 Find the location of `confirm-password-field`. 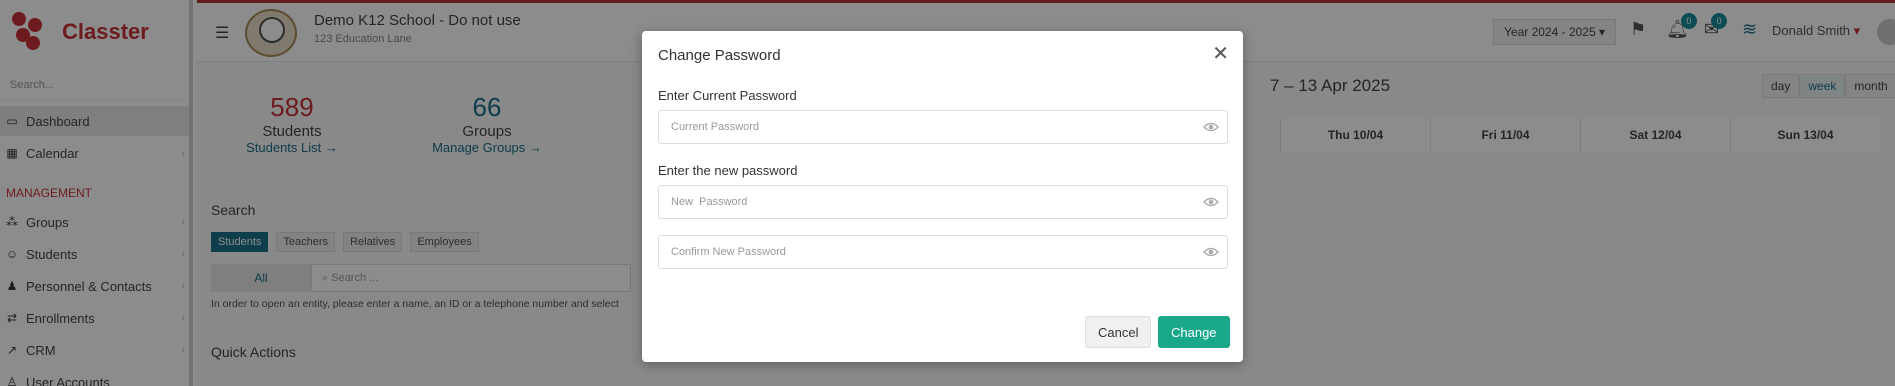

confirm-password-field is located at coordinates (943, 252).